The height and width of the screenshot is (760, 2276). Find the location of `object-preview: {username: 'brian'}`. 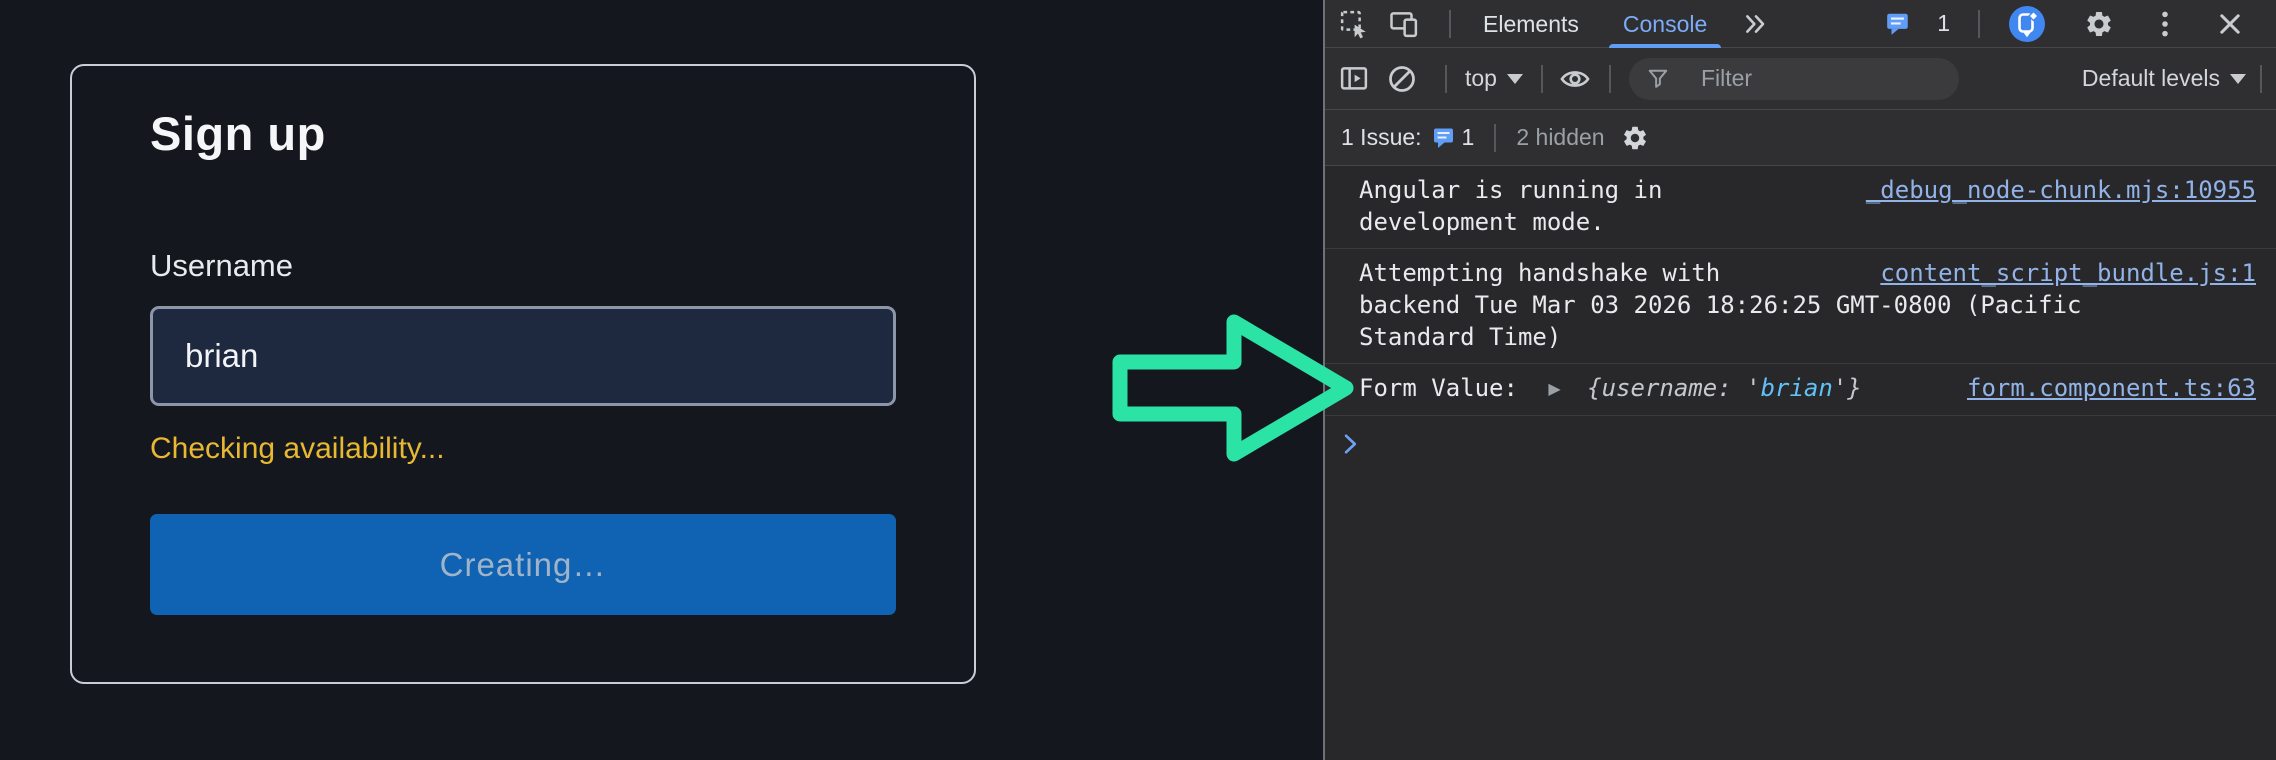

object-preview: {username: 'brian'} is located at coordinates (1724, 388).